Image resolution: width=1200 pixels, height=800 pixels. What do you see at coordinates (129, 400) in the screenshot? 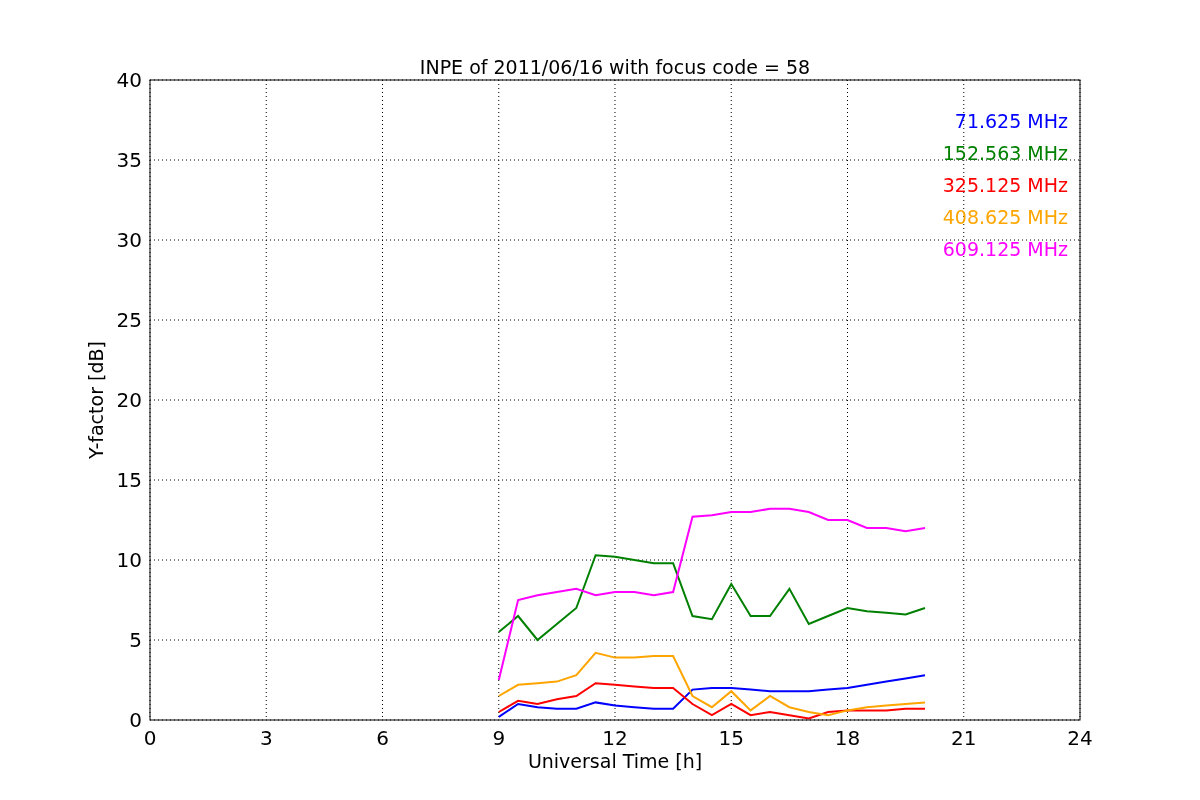
I see `tick-label: 20` at bounding box center [129, 400].